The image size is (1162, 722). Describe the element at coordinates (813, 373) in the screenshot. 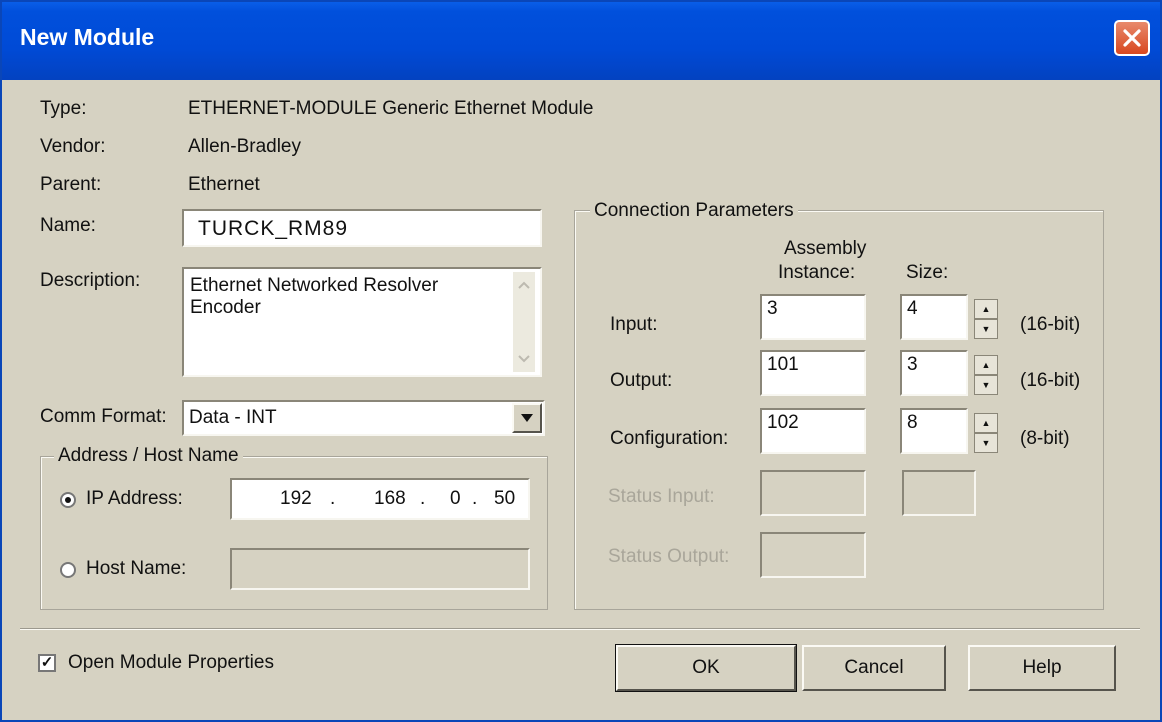

I see `output-instance-field: 101` at that location.